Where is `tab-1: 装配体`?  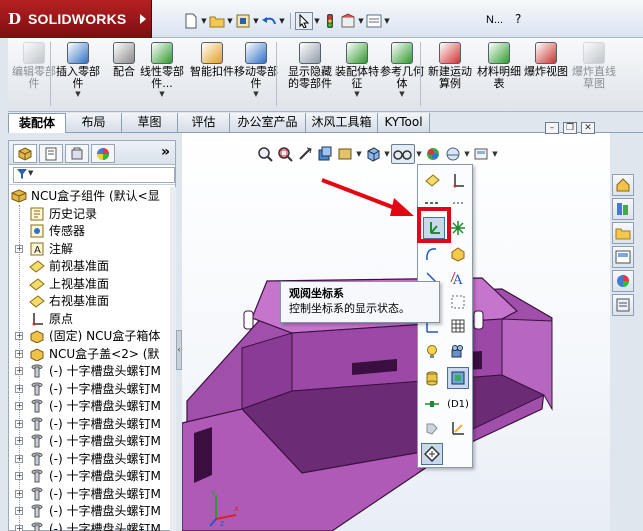 tab-1: 装配体 is located at coordinates (37, 123).